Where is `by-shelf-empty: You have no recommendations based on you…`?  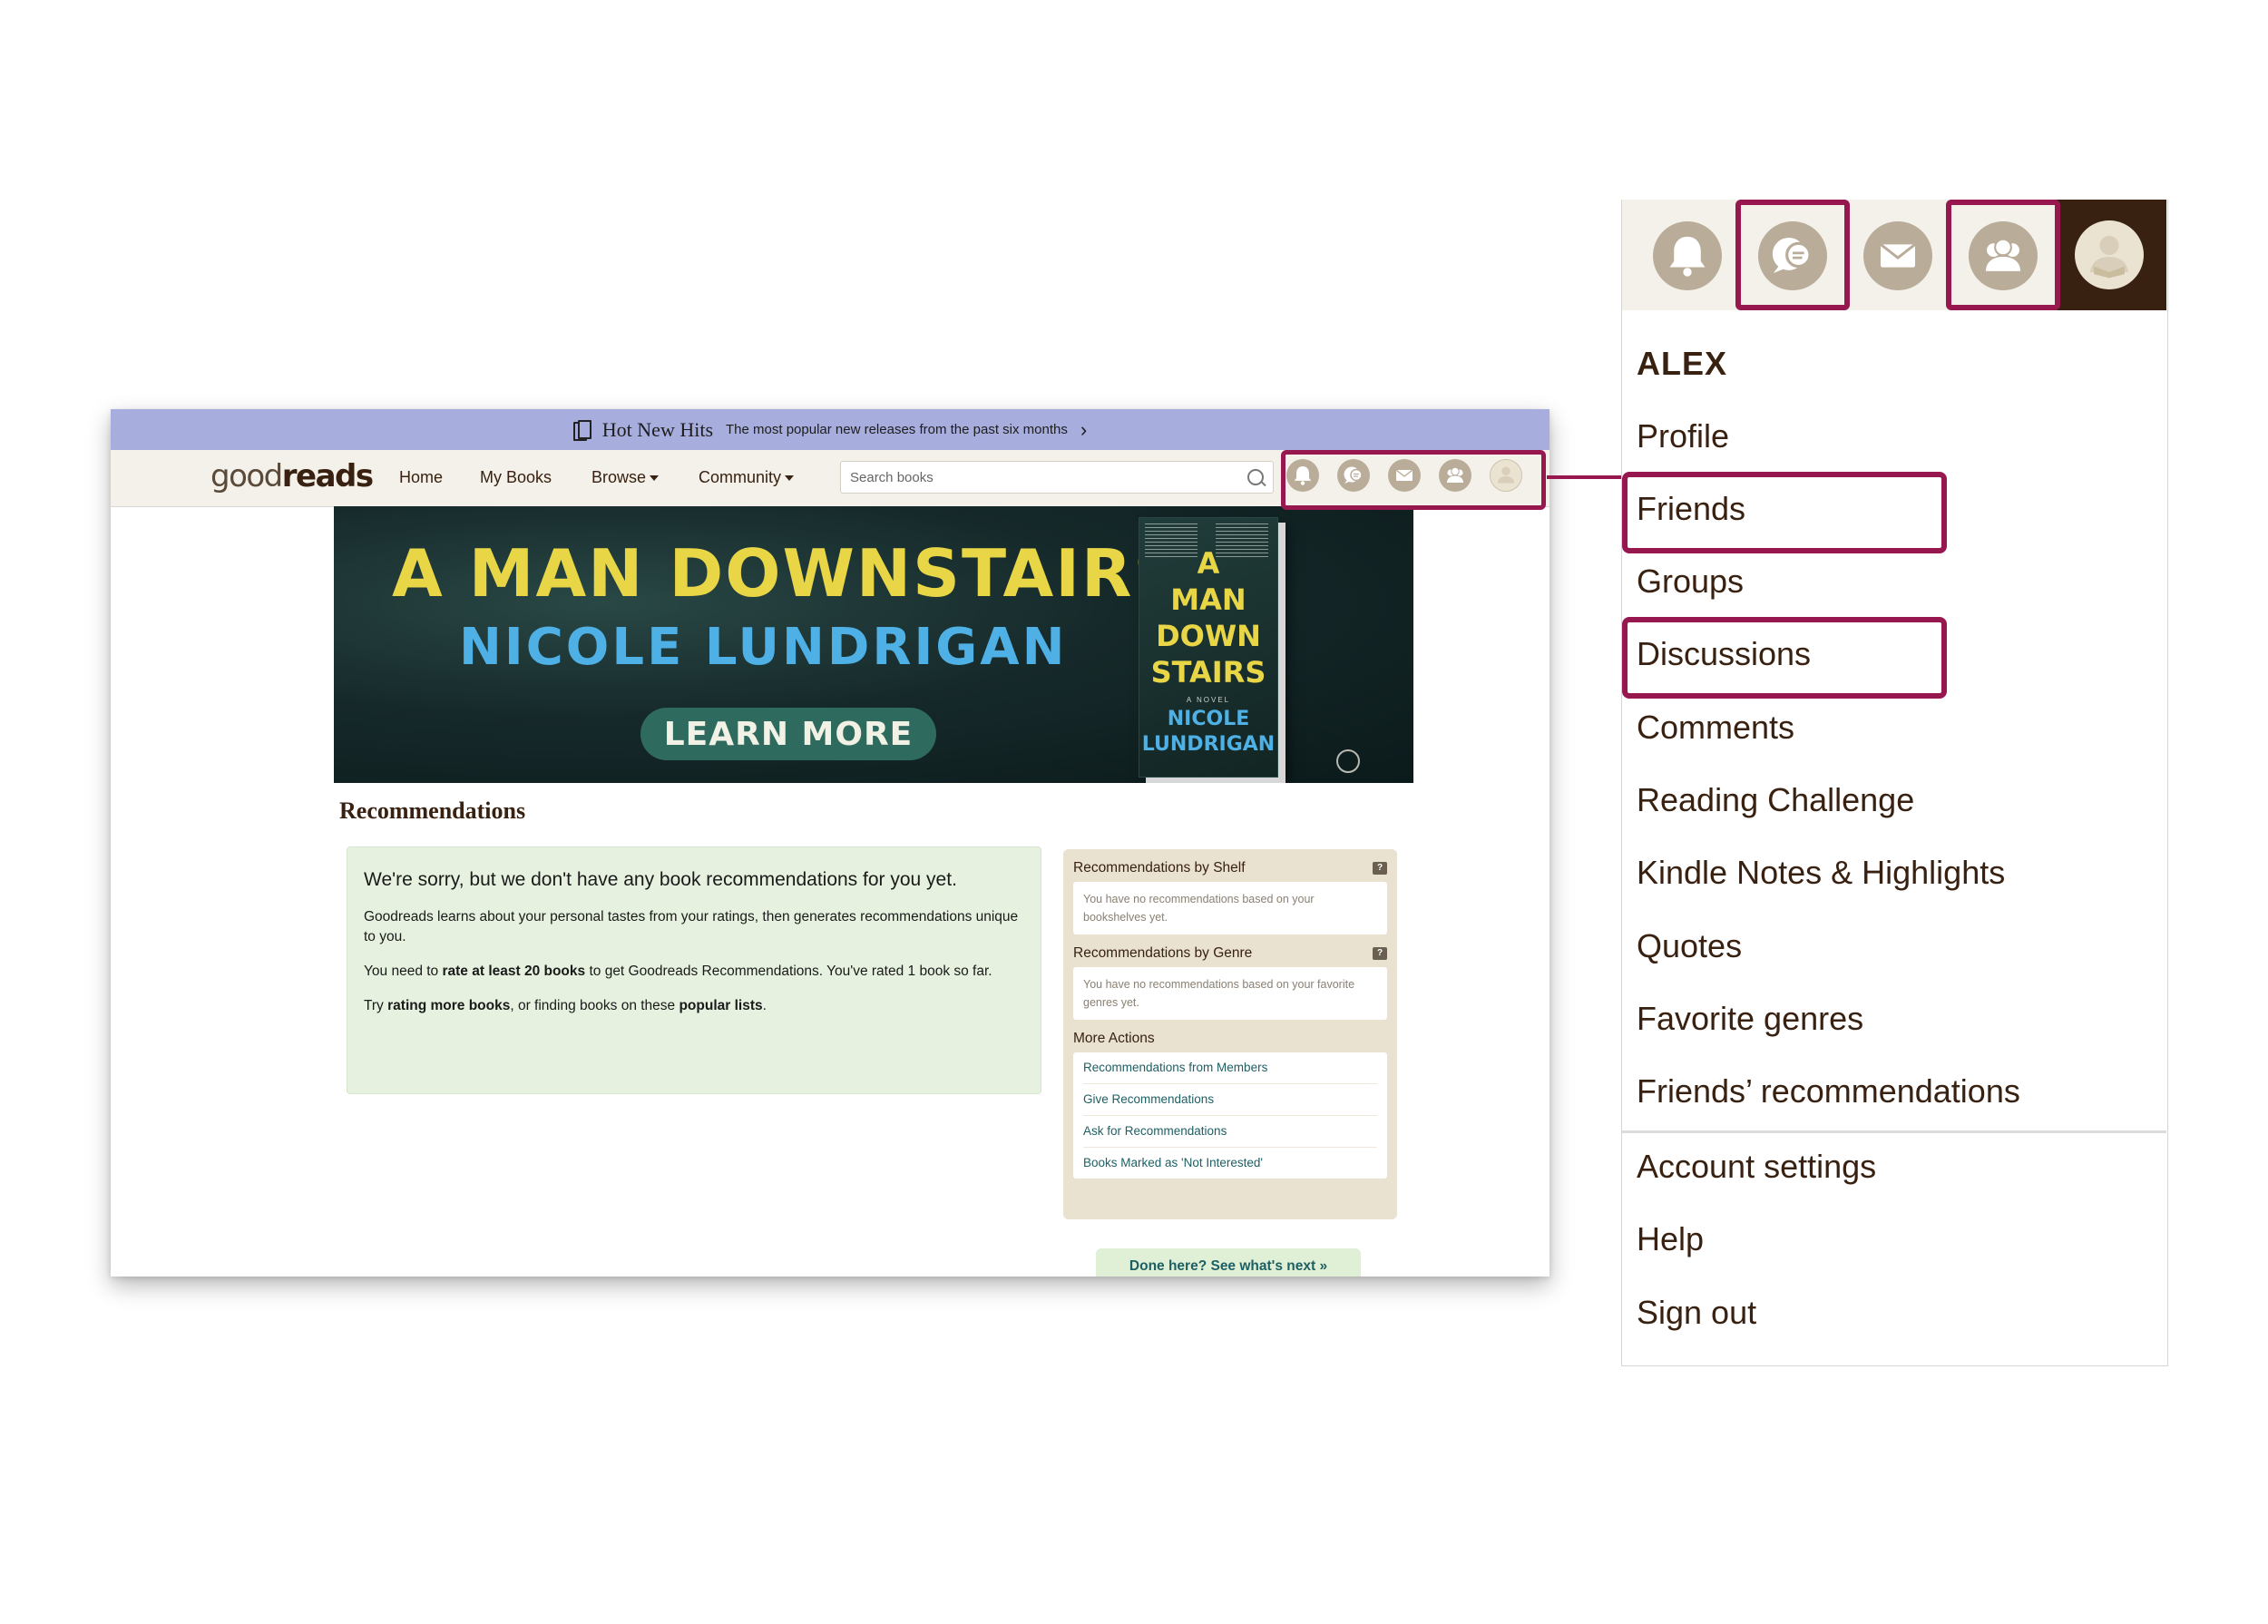 by-shelf-empty: You have no recommendations based on you… is located at coordinates (1230, 908).